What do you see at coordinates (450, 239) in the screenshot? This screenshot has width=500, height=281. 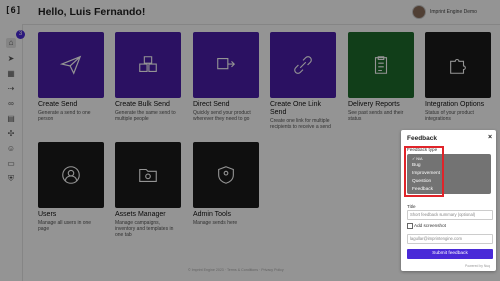 I see `email-field: lagullar@imprintengine.com` at bounding box center [450, 239].